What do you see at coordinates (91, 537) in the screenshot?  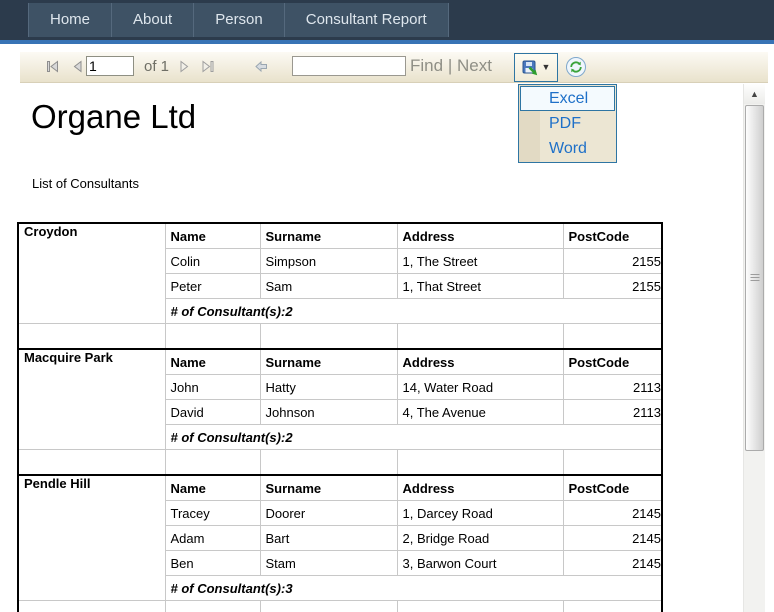 I see `group-name-cell: Pendle Hill` at bounding box center [91, 537].